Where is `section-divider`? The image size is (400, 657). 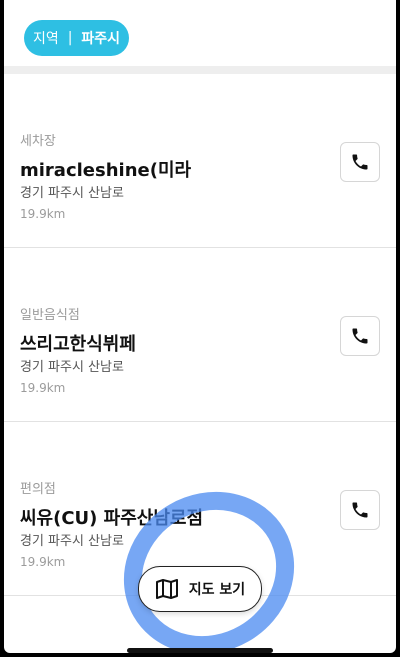 section-divider is located at coordinates (200, 70).